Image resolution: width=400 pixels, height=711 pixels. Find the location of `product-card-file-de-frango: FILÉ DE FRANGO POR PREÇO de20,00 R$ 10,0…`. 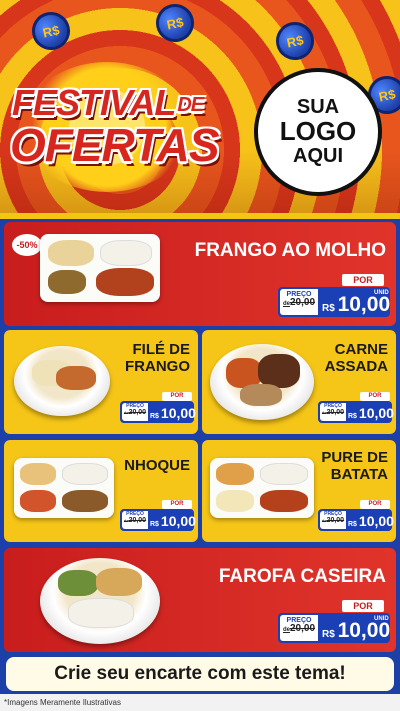

product-card-file-de-frango: FILÉ DE FRANGO POR PREÇO de20,00 R$ 10,0… is located at coordinates (101, 382).